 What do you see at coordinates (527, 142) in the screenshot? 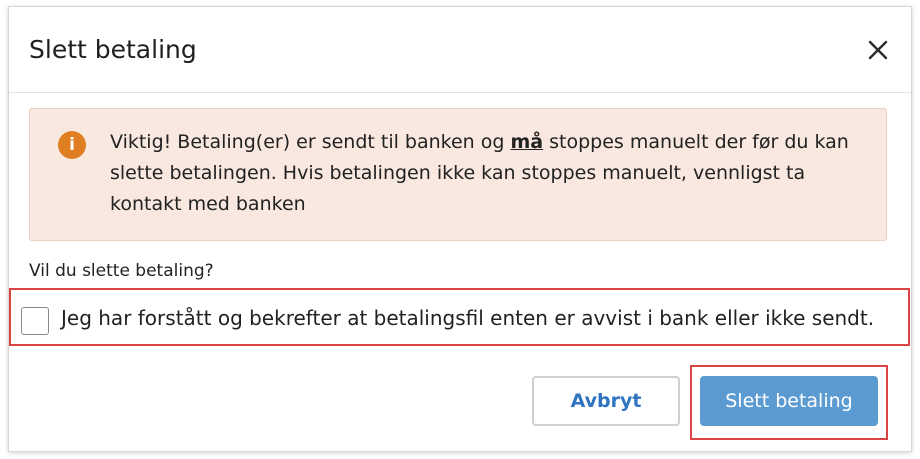
I see `alert-text-emphasis: må` at bounding box center [527, 142].